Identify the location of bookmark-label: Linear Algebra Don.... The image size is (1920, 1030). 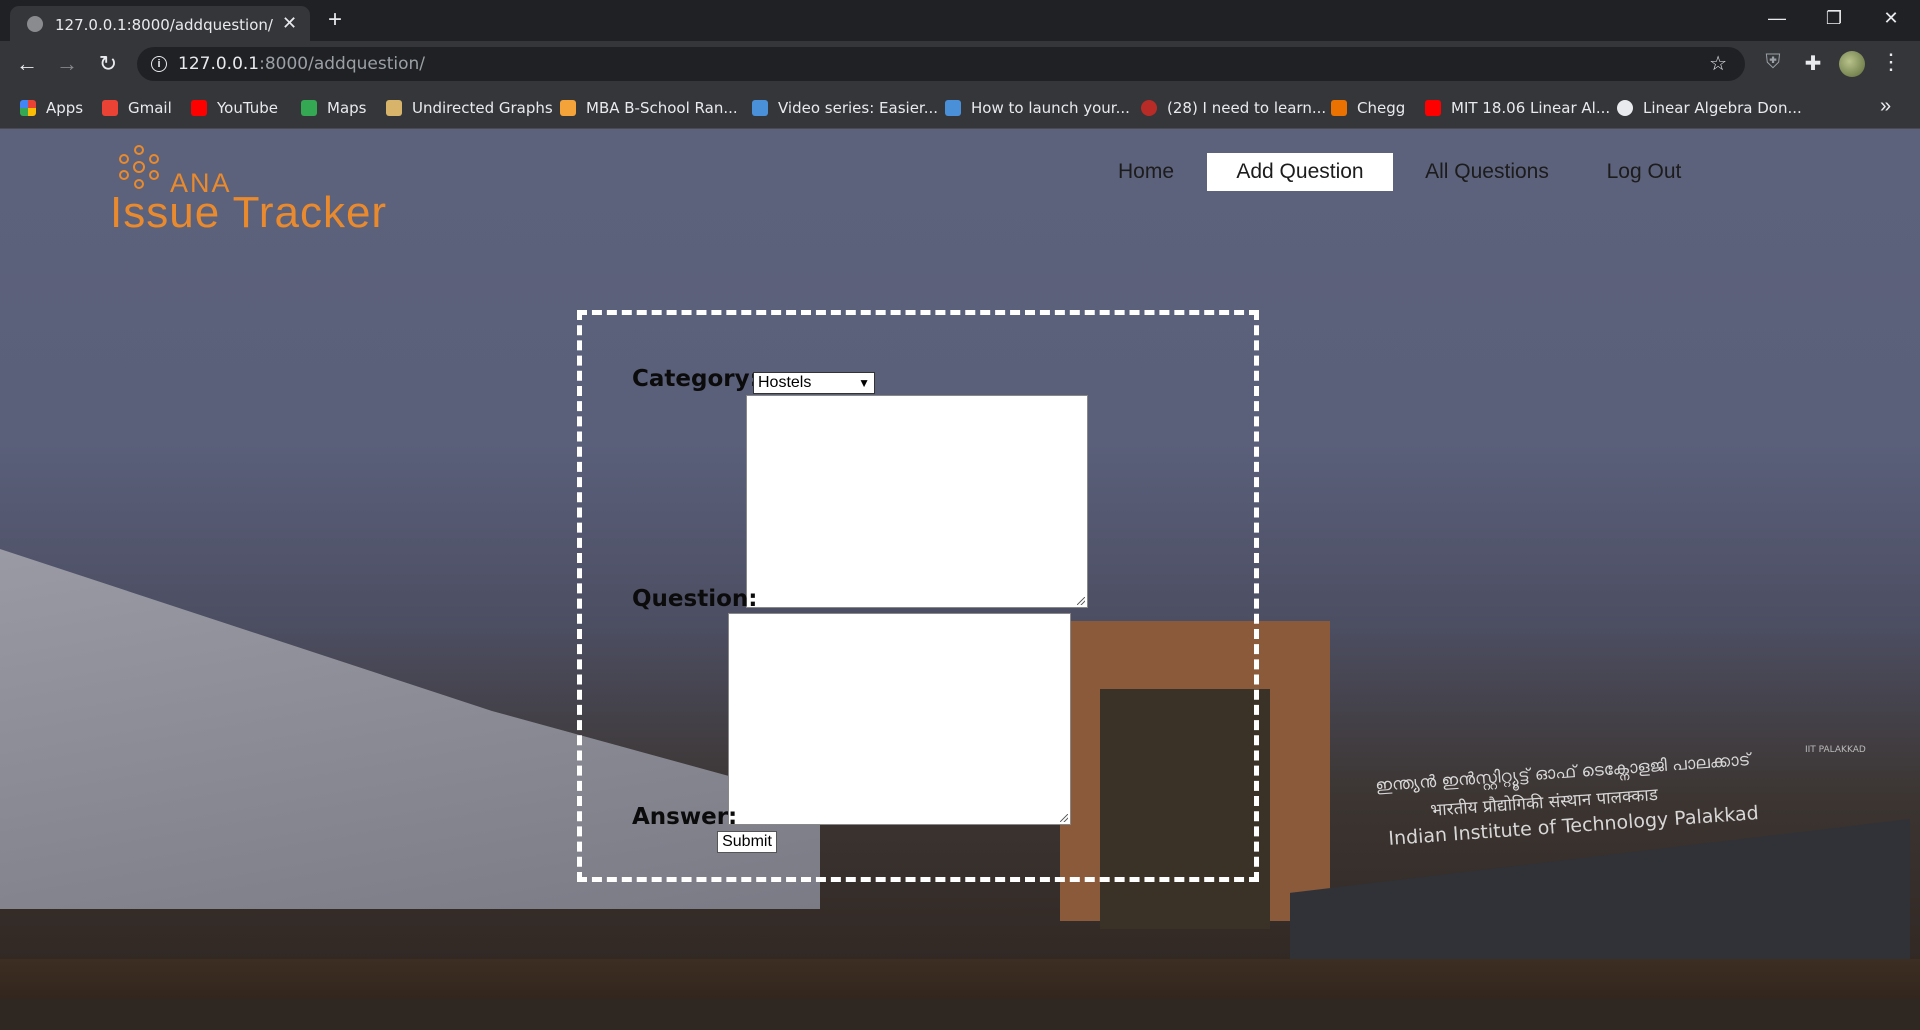
(1722, 107).